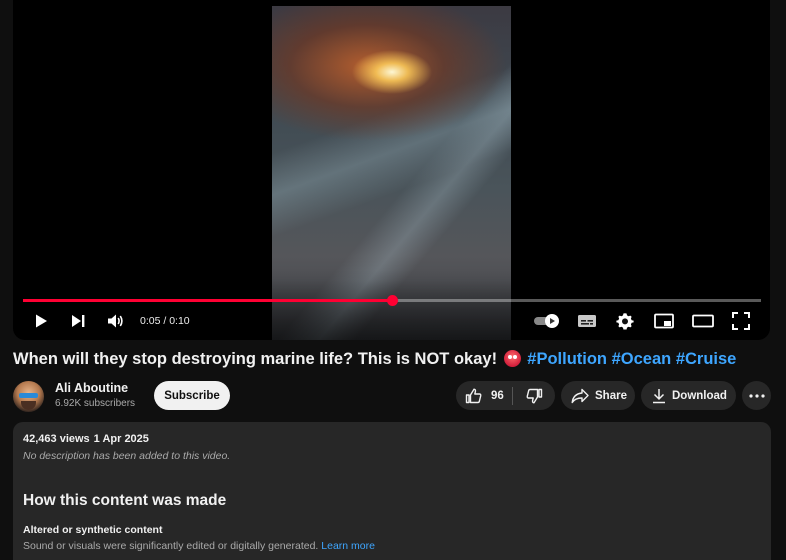 Image resolution: width=786 pixels, height=560 pixels. What do you see at coordinates (150, 321) in the screenshot?
I see `time-current: 0:05` at bounding box center [150, 321].